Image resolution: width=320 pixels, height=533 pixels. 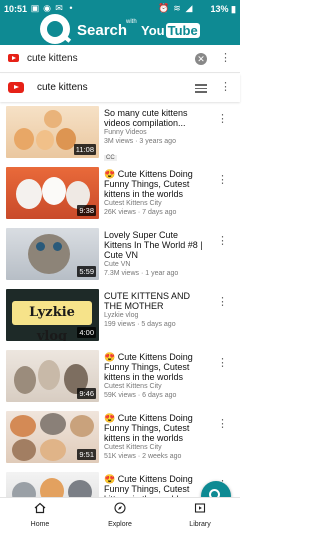 What do you see at coordinates (16, 9) in the screenshot?
I see `status-time: 10:51` at bounding box center [16, 9].